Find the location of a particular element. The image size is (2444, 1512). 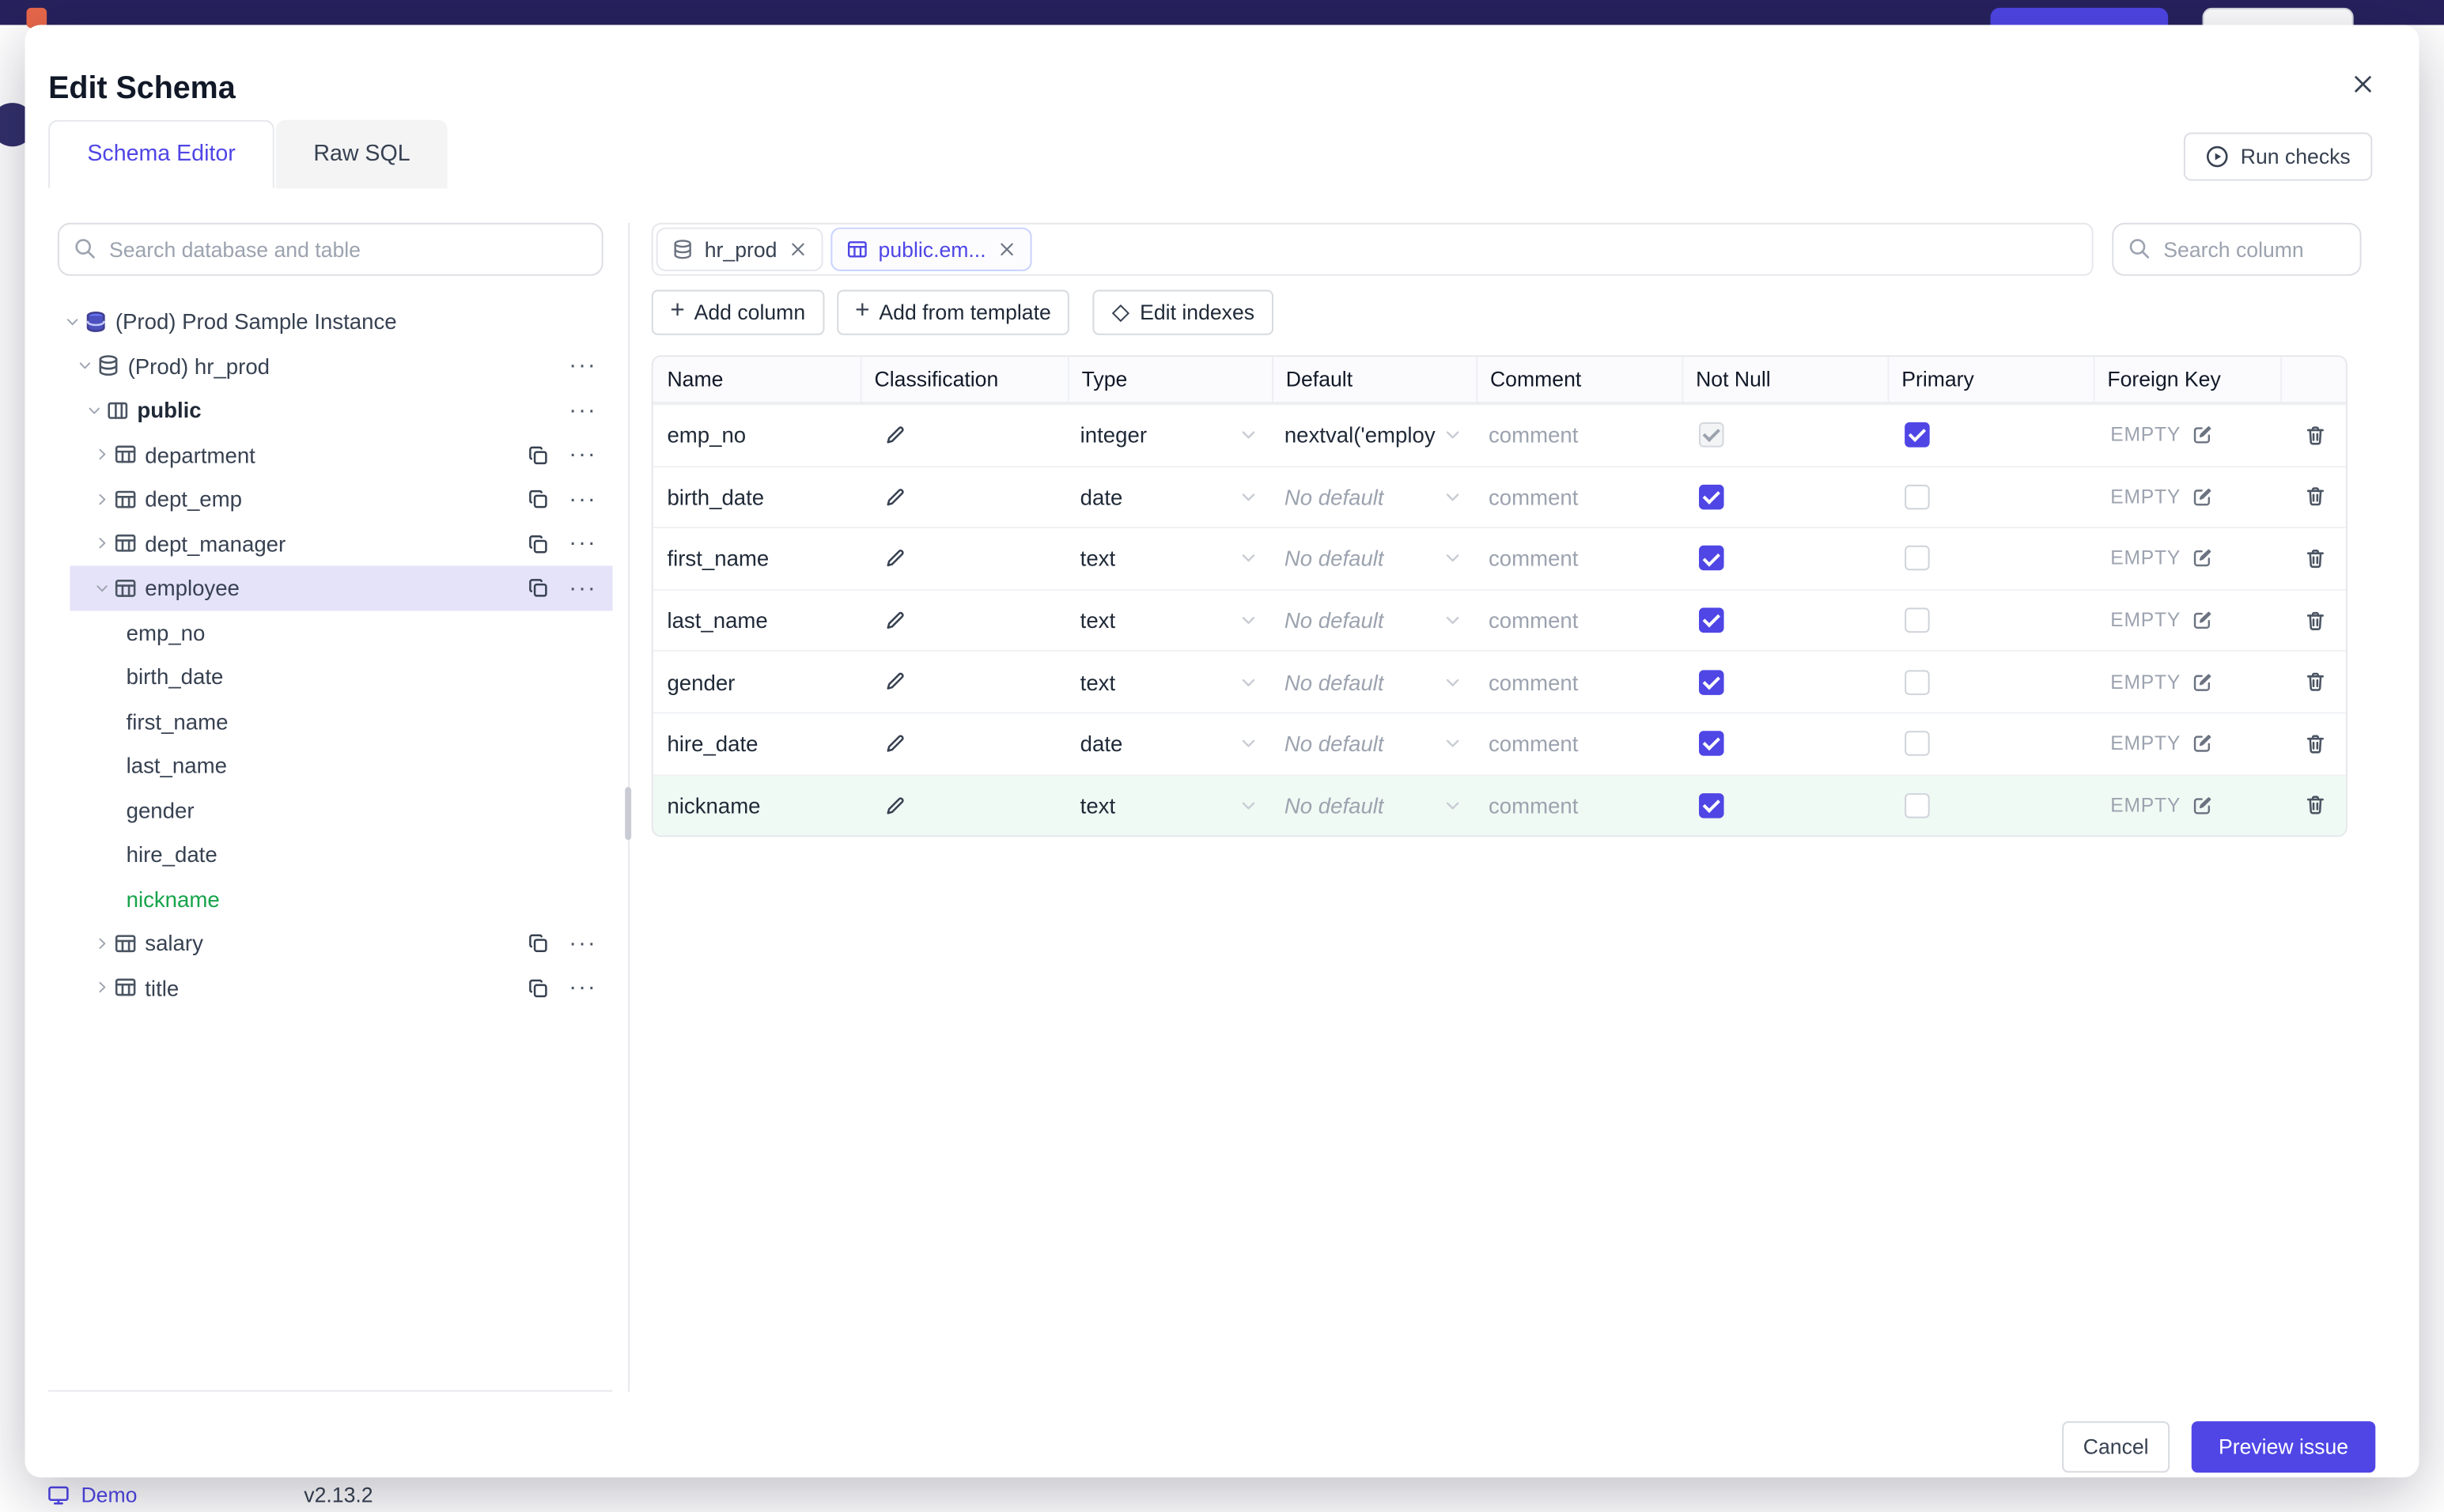

cancel-button: Cancel is located at coordinates (2116, 1447).